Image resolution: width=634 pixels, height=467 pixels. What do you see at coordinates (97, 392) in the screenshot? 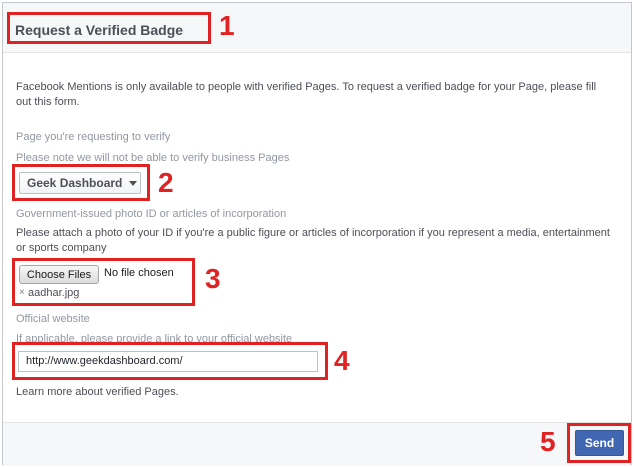
I see `learn-more-link: Learn more about verified Pages.` at bounding box center [97, 392].